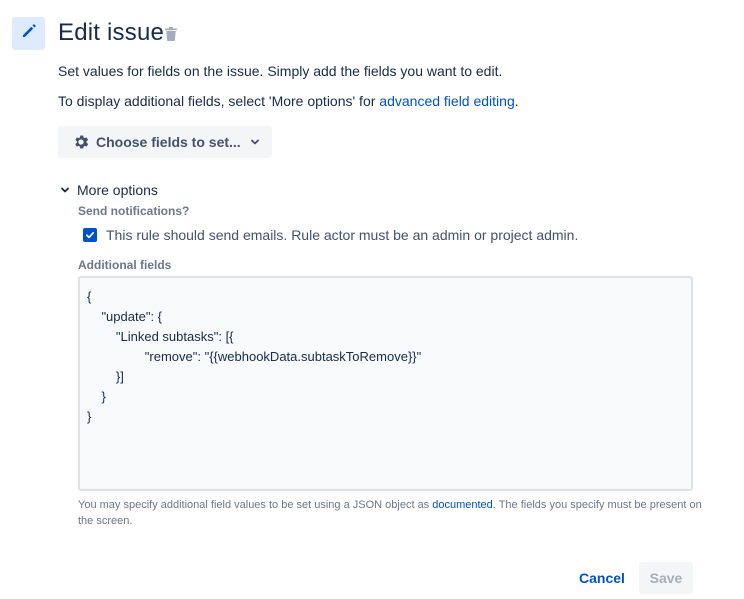 The image size is (744, 599). Describe the element at coordinates (81, 142) in the screenshot. I see `gear-icon` at that location.